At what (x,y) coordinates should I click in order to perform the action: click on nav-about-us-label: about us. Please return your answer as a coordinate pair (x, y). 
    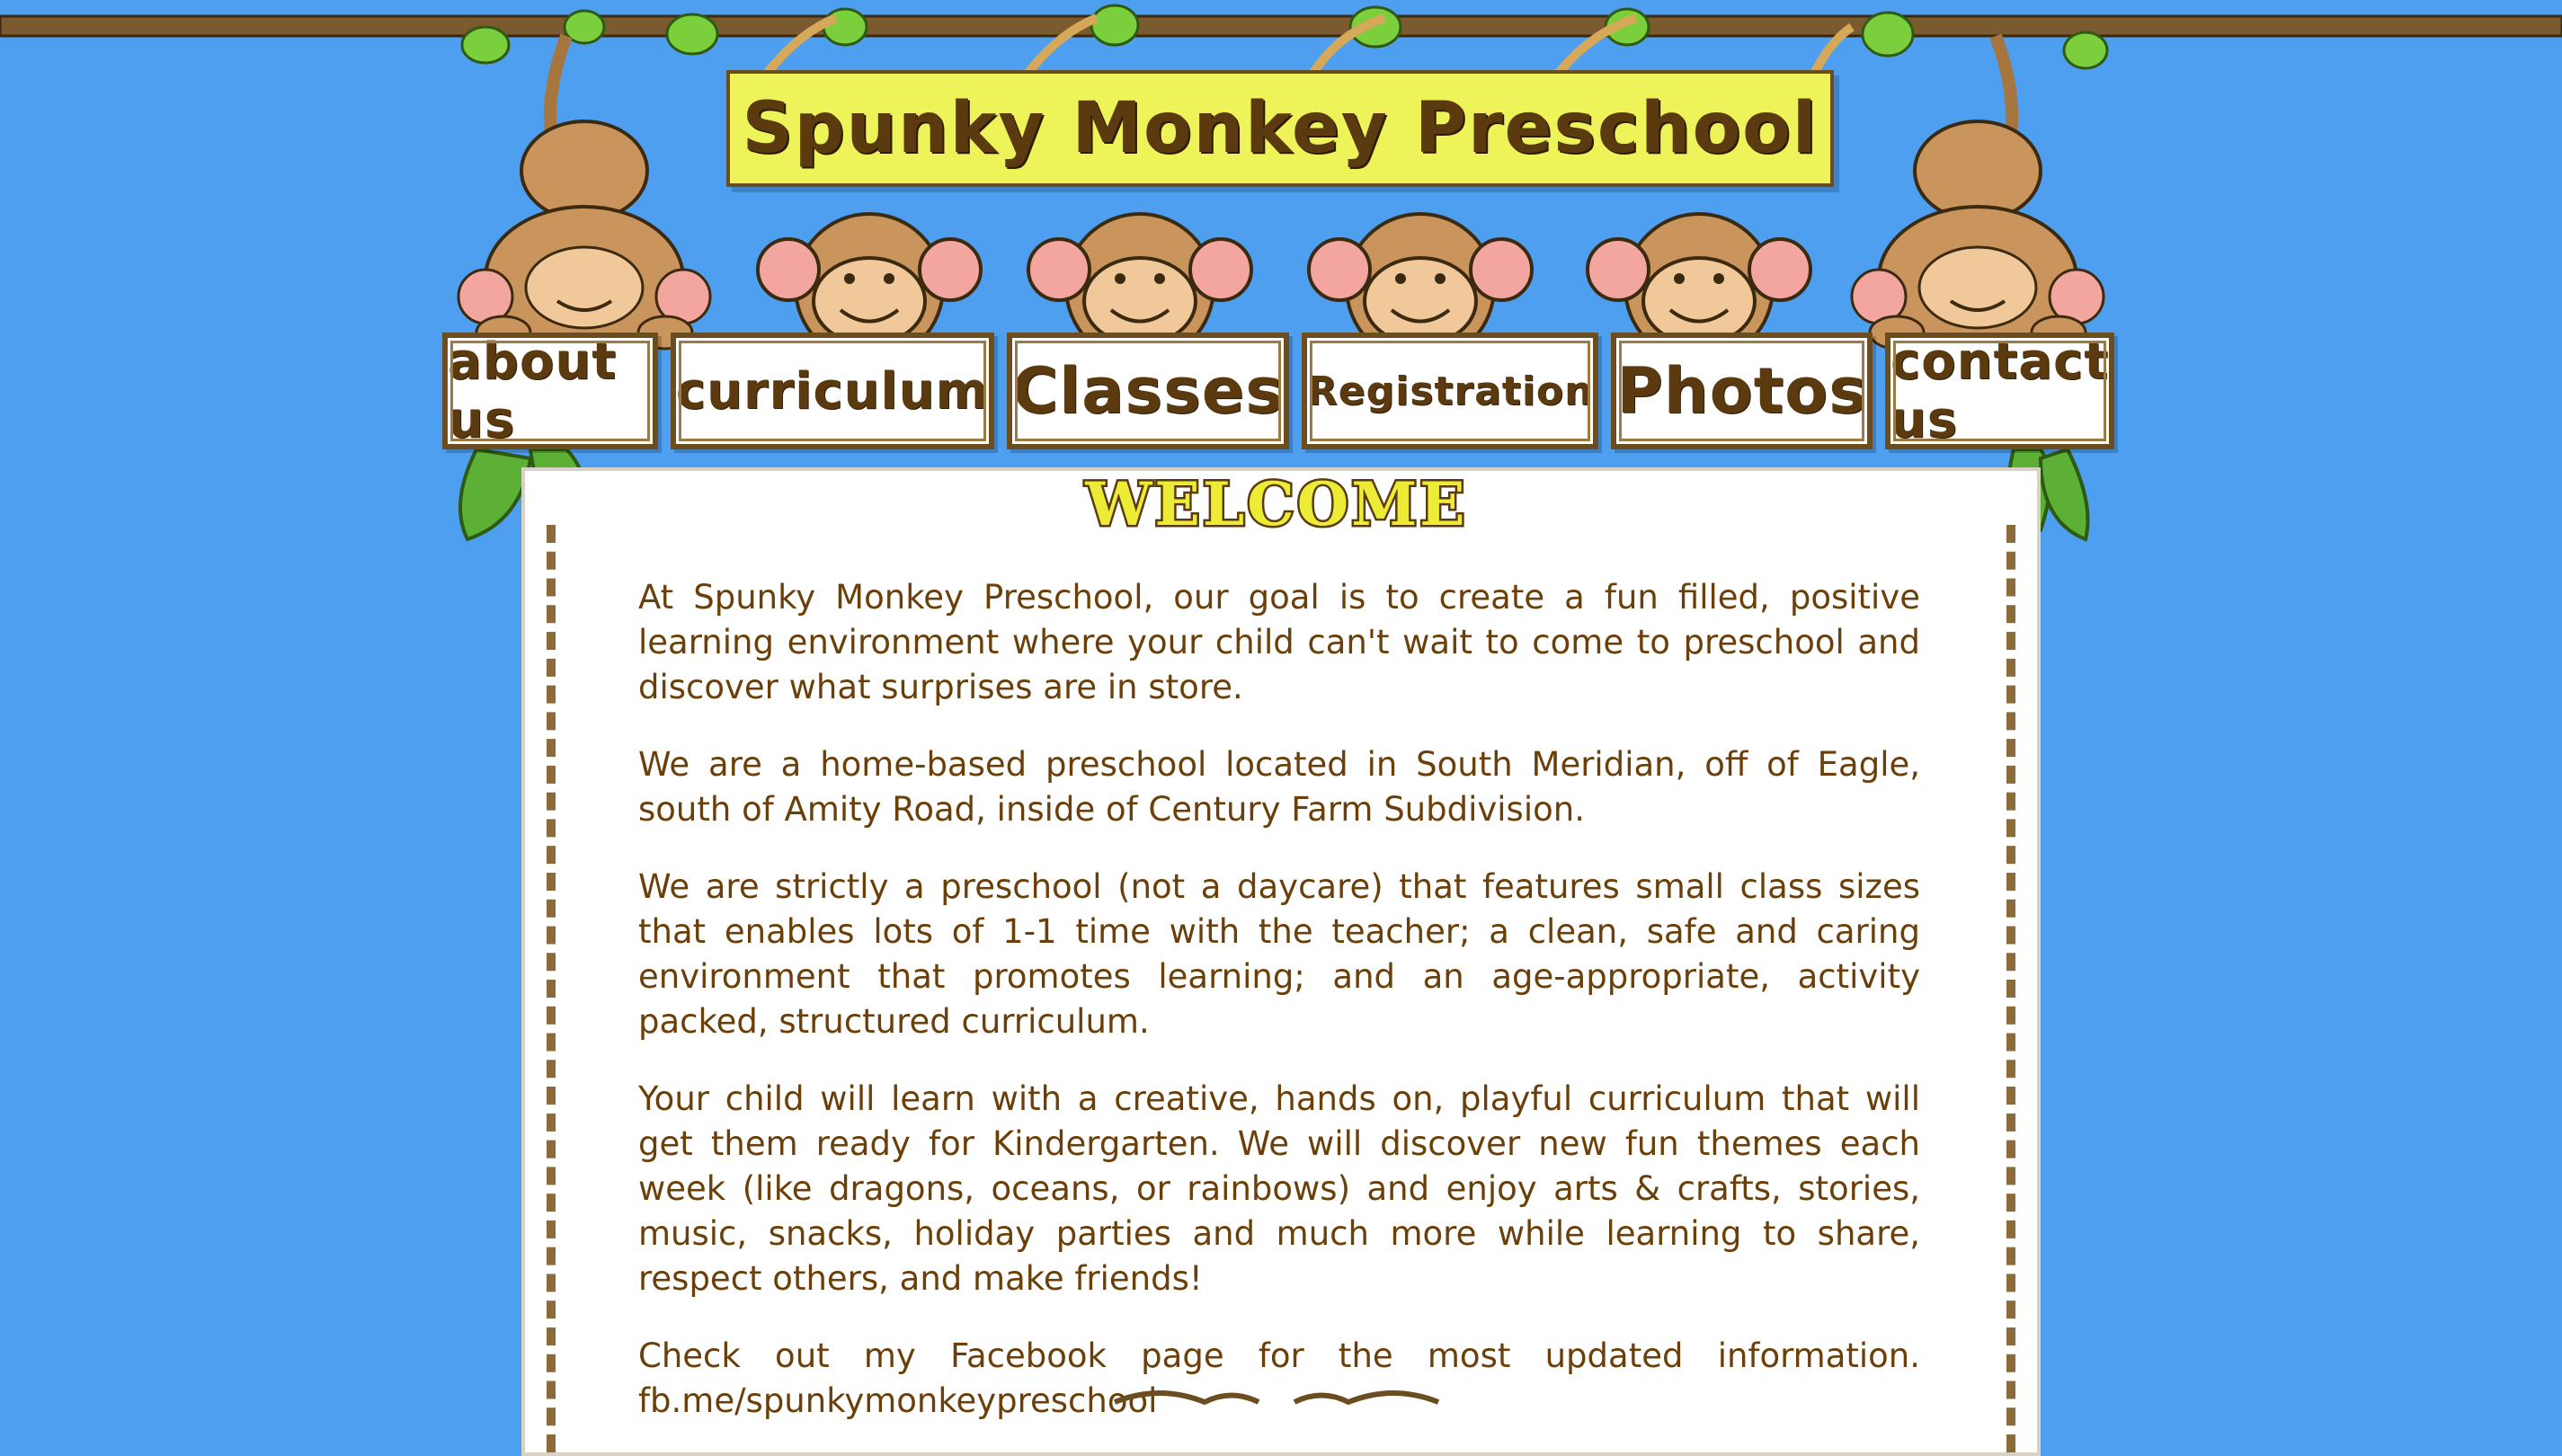
    Looking at the image, I should click on (532, 391).